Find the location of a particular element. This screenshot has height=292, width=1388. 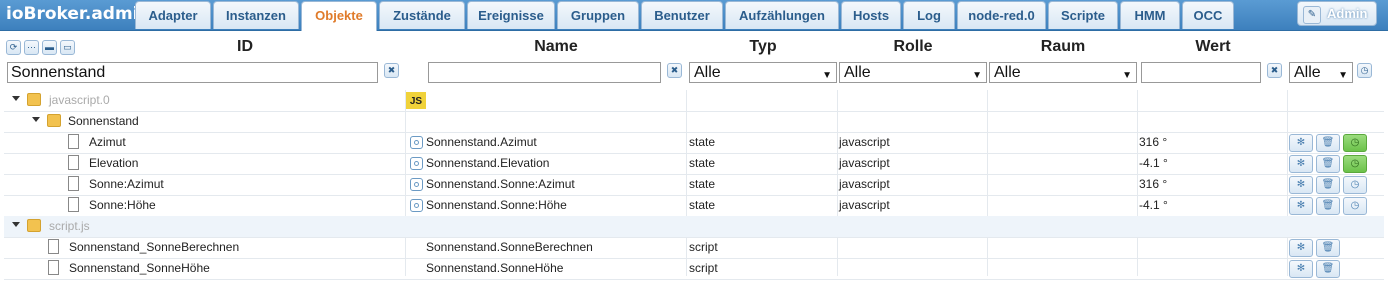

row-id: Azimut is located at coordinates (107, 142).